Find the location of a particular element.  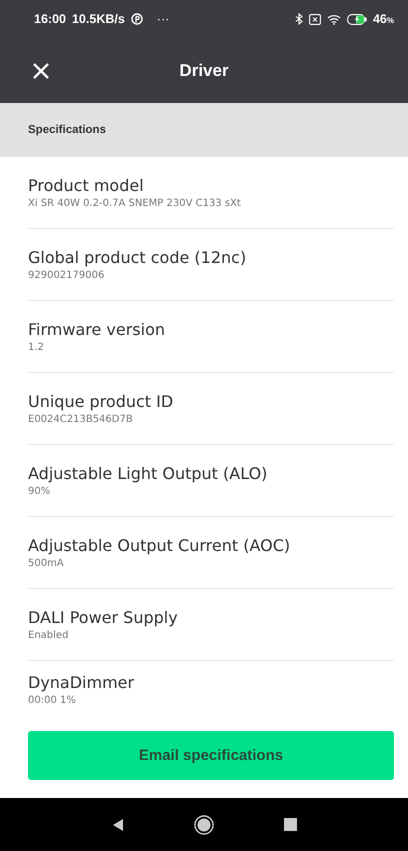

spec-label: Adjustable Light Output (ALO) is located at coordinates (148, 473).